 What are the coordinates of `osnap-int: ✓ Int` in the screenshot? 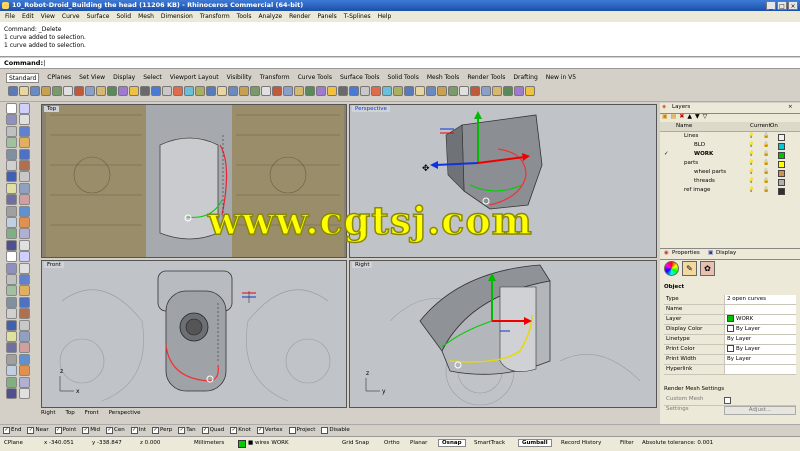 It's located at (138, 430).